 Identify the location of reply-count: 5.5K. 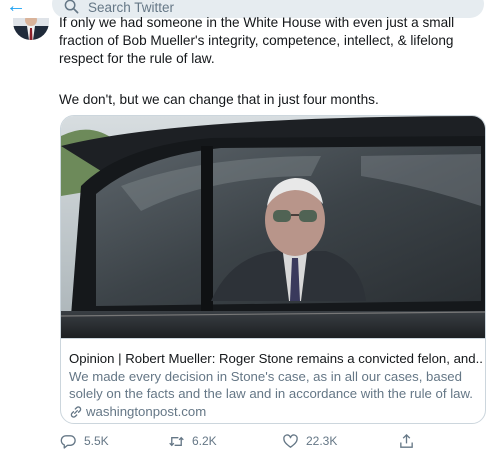
(96, 441).